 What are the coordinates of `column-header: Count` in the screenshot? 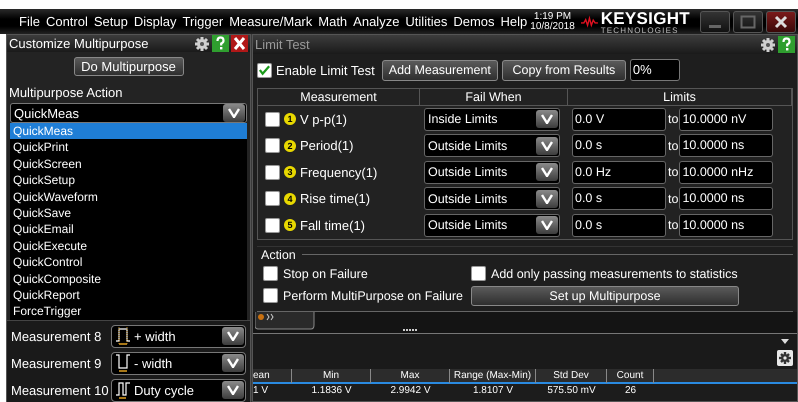 It's located at (630, 375).